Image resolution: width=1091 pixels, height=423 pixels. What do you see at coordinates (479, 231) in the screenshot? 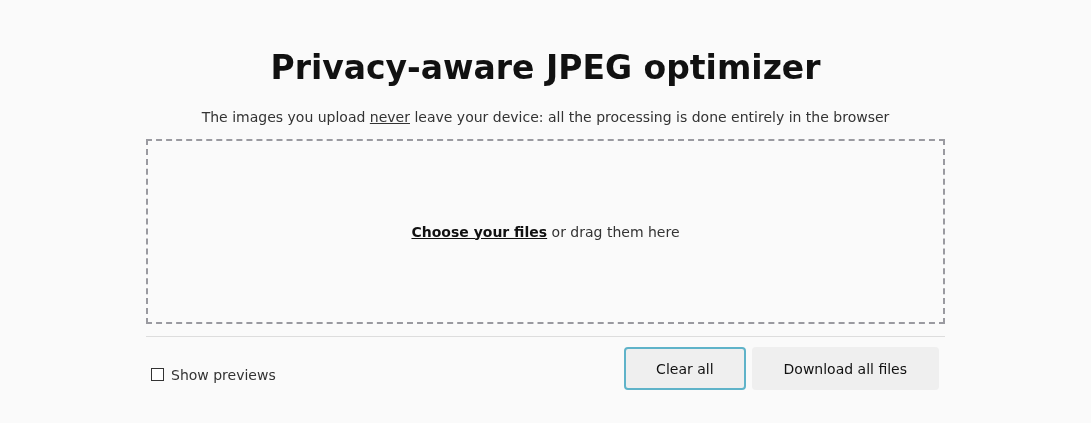
I see `choose-files-link: Choose your files` at bounding box center [479, 231].